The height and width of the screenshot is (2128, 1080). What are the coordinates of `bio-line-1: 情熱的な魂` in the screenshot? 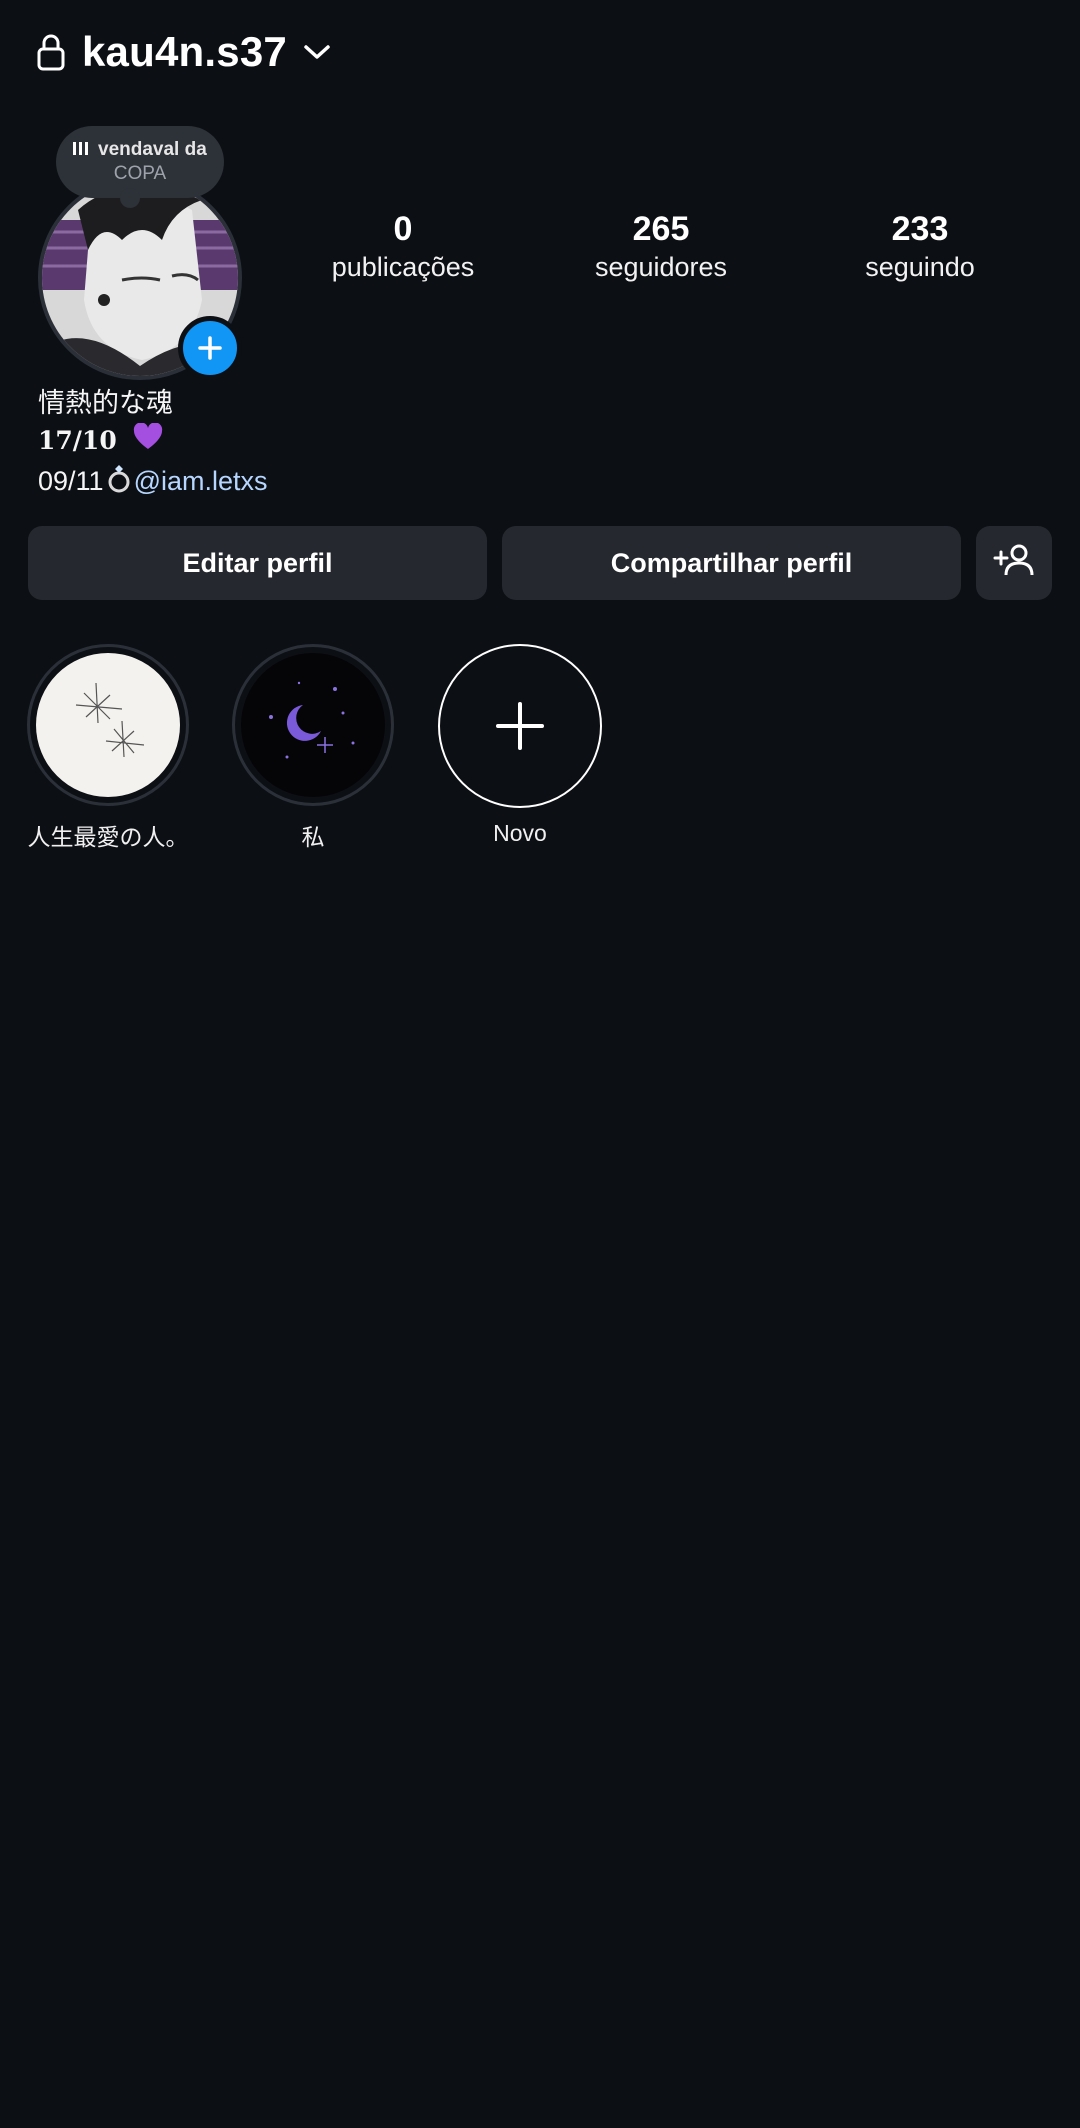 It's located at (105, 403).